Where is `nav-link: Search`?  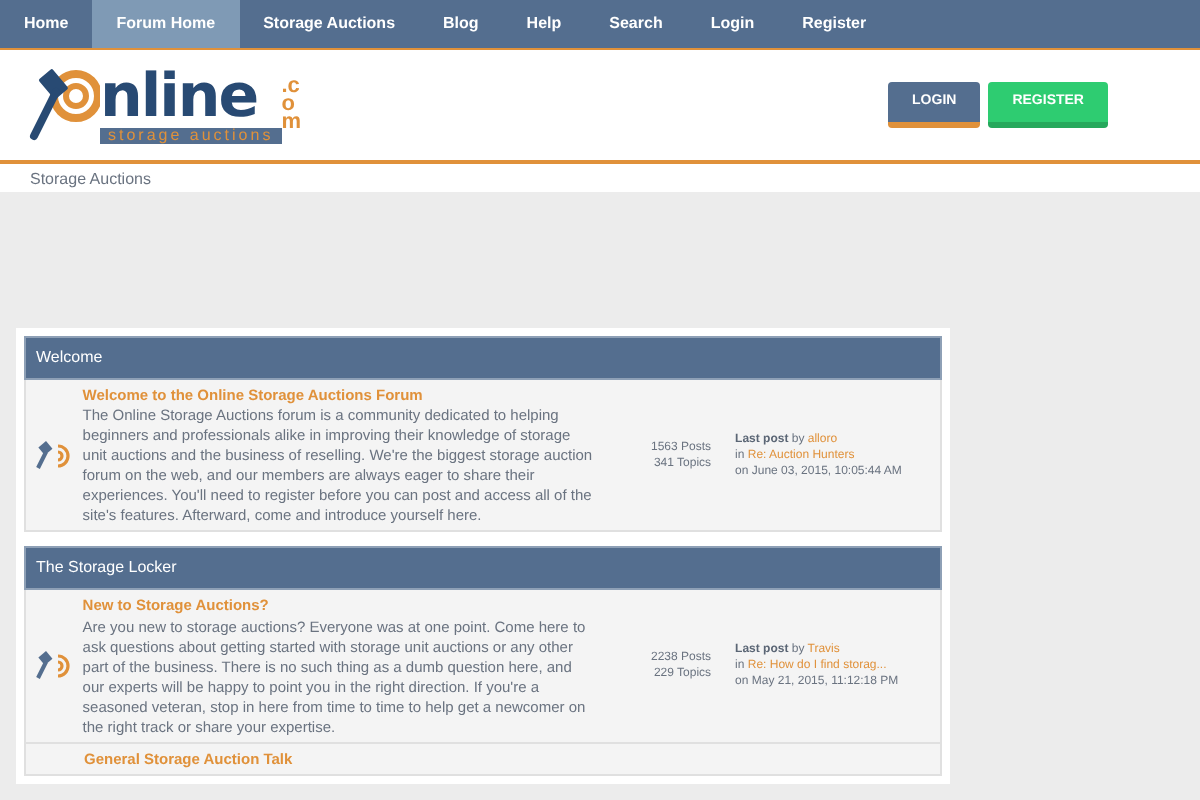
nav-link: Search is located at coordinates (636, 24).